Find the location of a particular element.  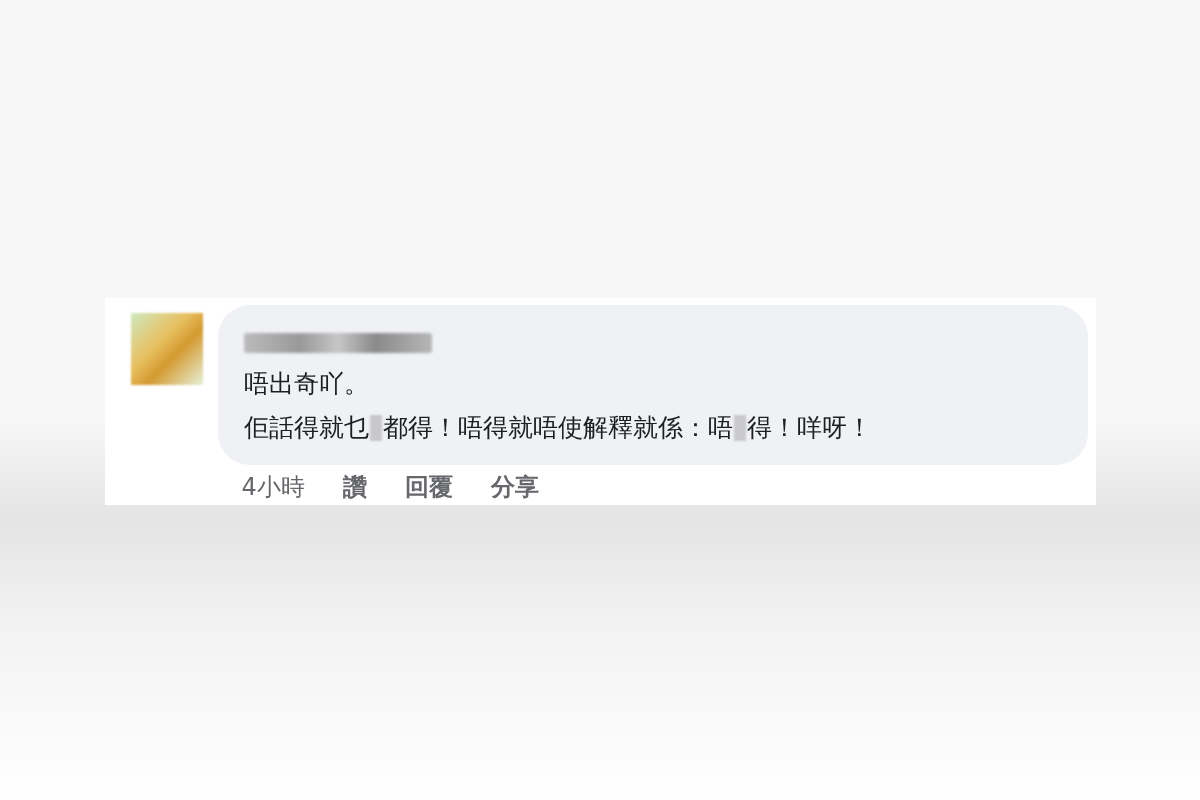

comment-time: 4小時 is located at coordinates (273, 487).